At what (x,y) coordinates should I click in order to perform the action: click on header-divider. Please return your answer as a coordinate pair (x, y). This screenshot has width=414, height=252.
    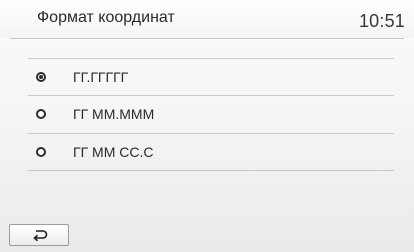
    Looking at the image, I should click on (207, 38).